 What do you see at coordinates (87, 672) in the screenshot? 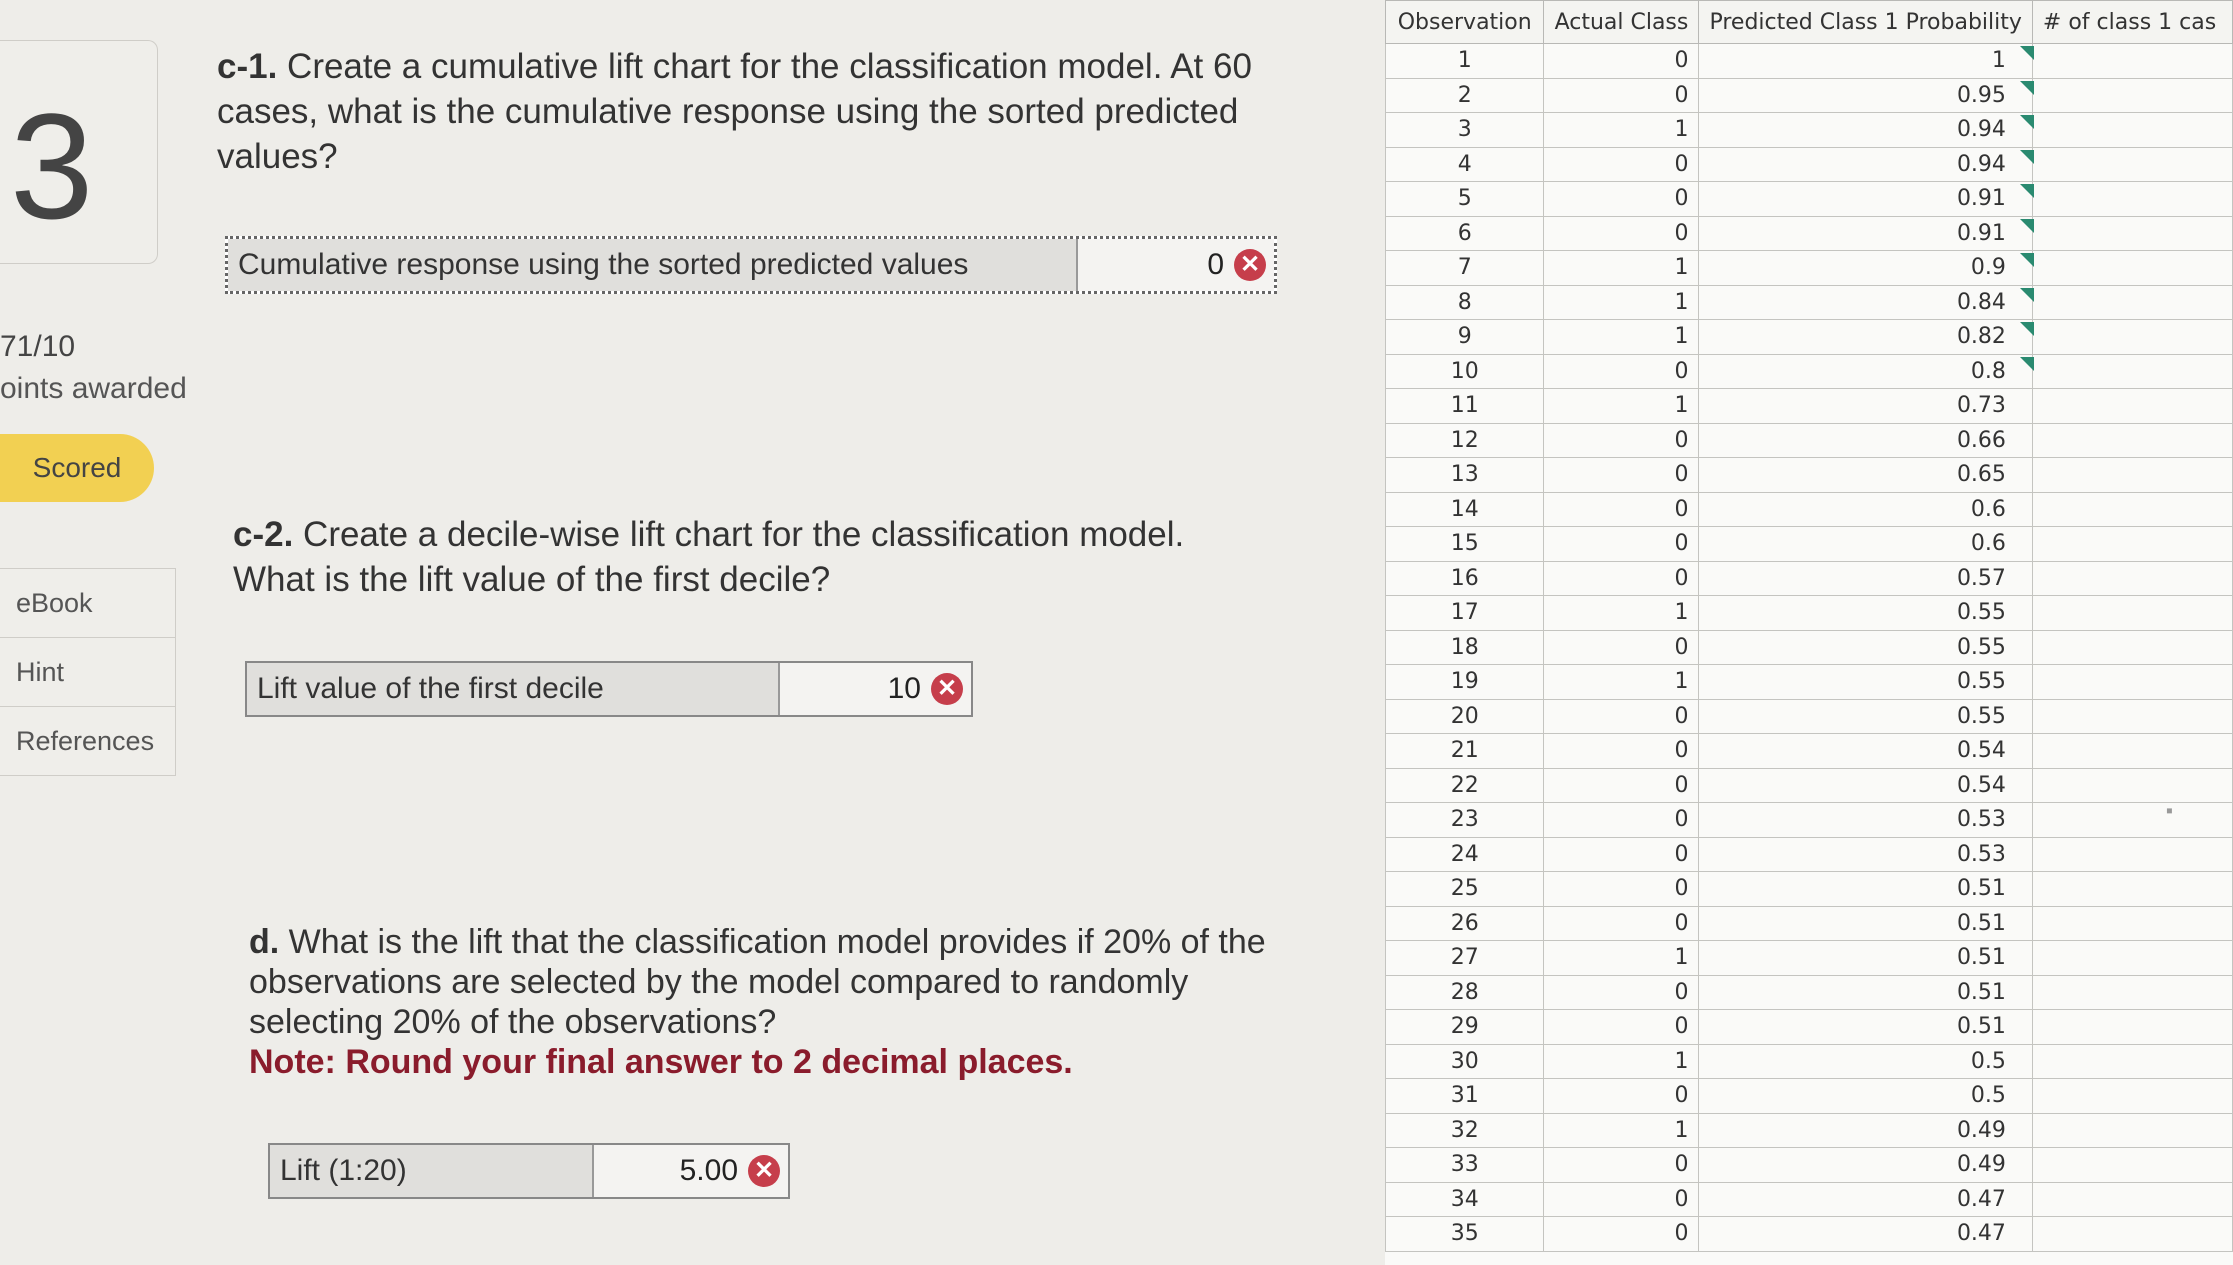
I see `hint-link: Hint` at bounding box center [87, 672].